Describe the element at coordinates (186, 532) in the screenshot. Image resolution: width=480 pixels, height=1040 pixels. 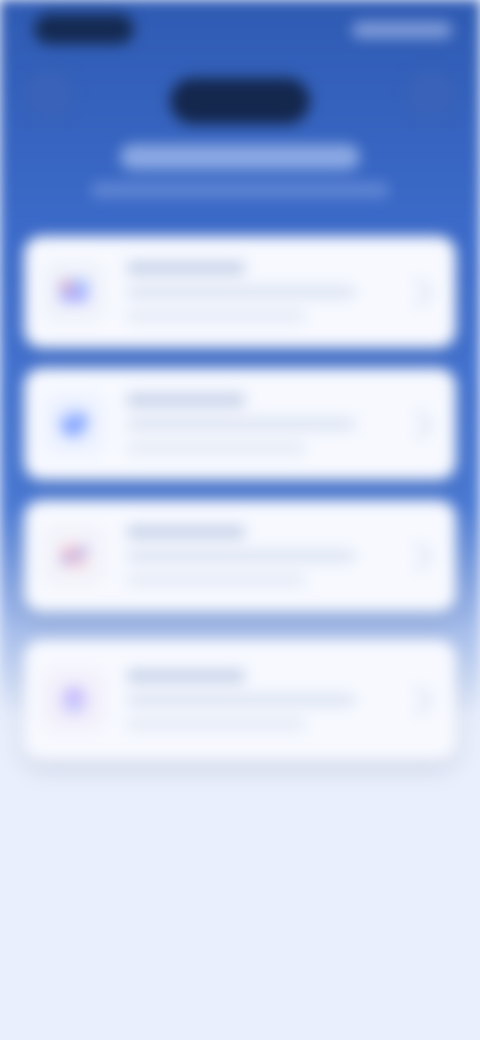
I see `option-3-title` at that location.